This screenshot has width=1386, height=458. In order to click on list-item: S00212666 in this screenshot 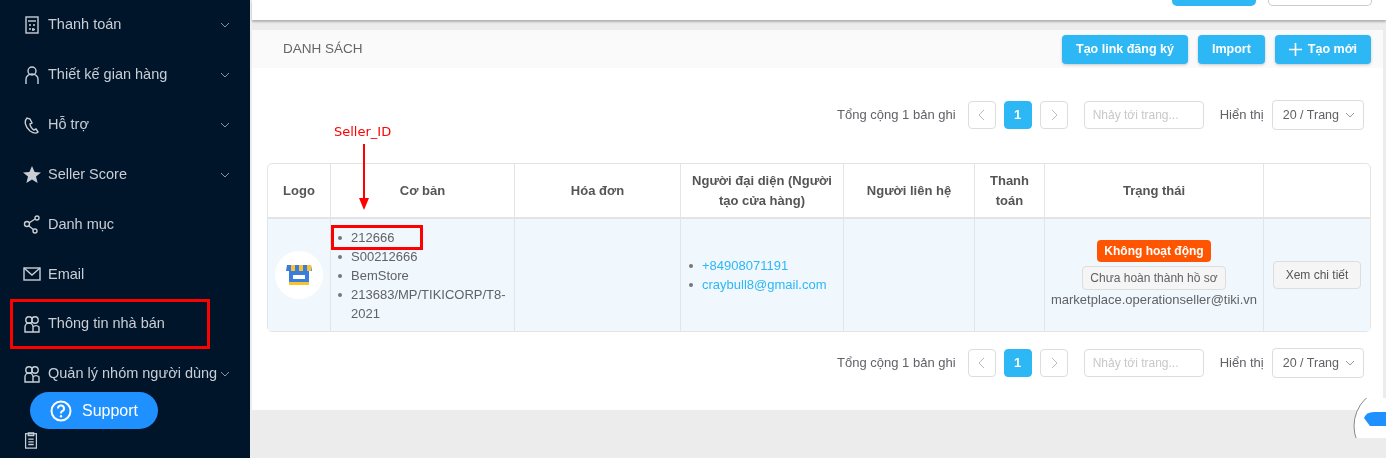, I will do `click(423, 256)`.